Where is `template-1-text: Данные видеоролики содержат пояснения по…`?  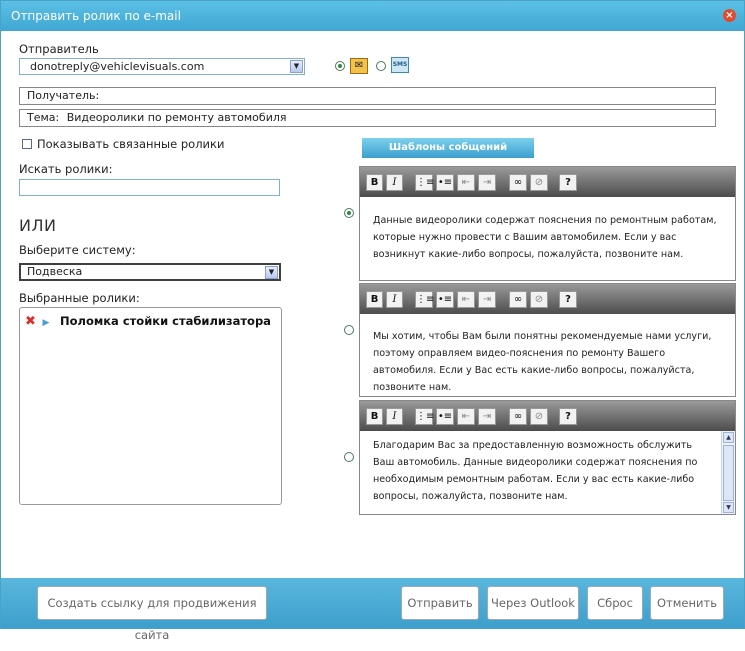 template-1-text: Данные видеоролики содержат пояснения по… is located at coordinates (547, 237).